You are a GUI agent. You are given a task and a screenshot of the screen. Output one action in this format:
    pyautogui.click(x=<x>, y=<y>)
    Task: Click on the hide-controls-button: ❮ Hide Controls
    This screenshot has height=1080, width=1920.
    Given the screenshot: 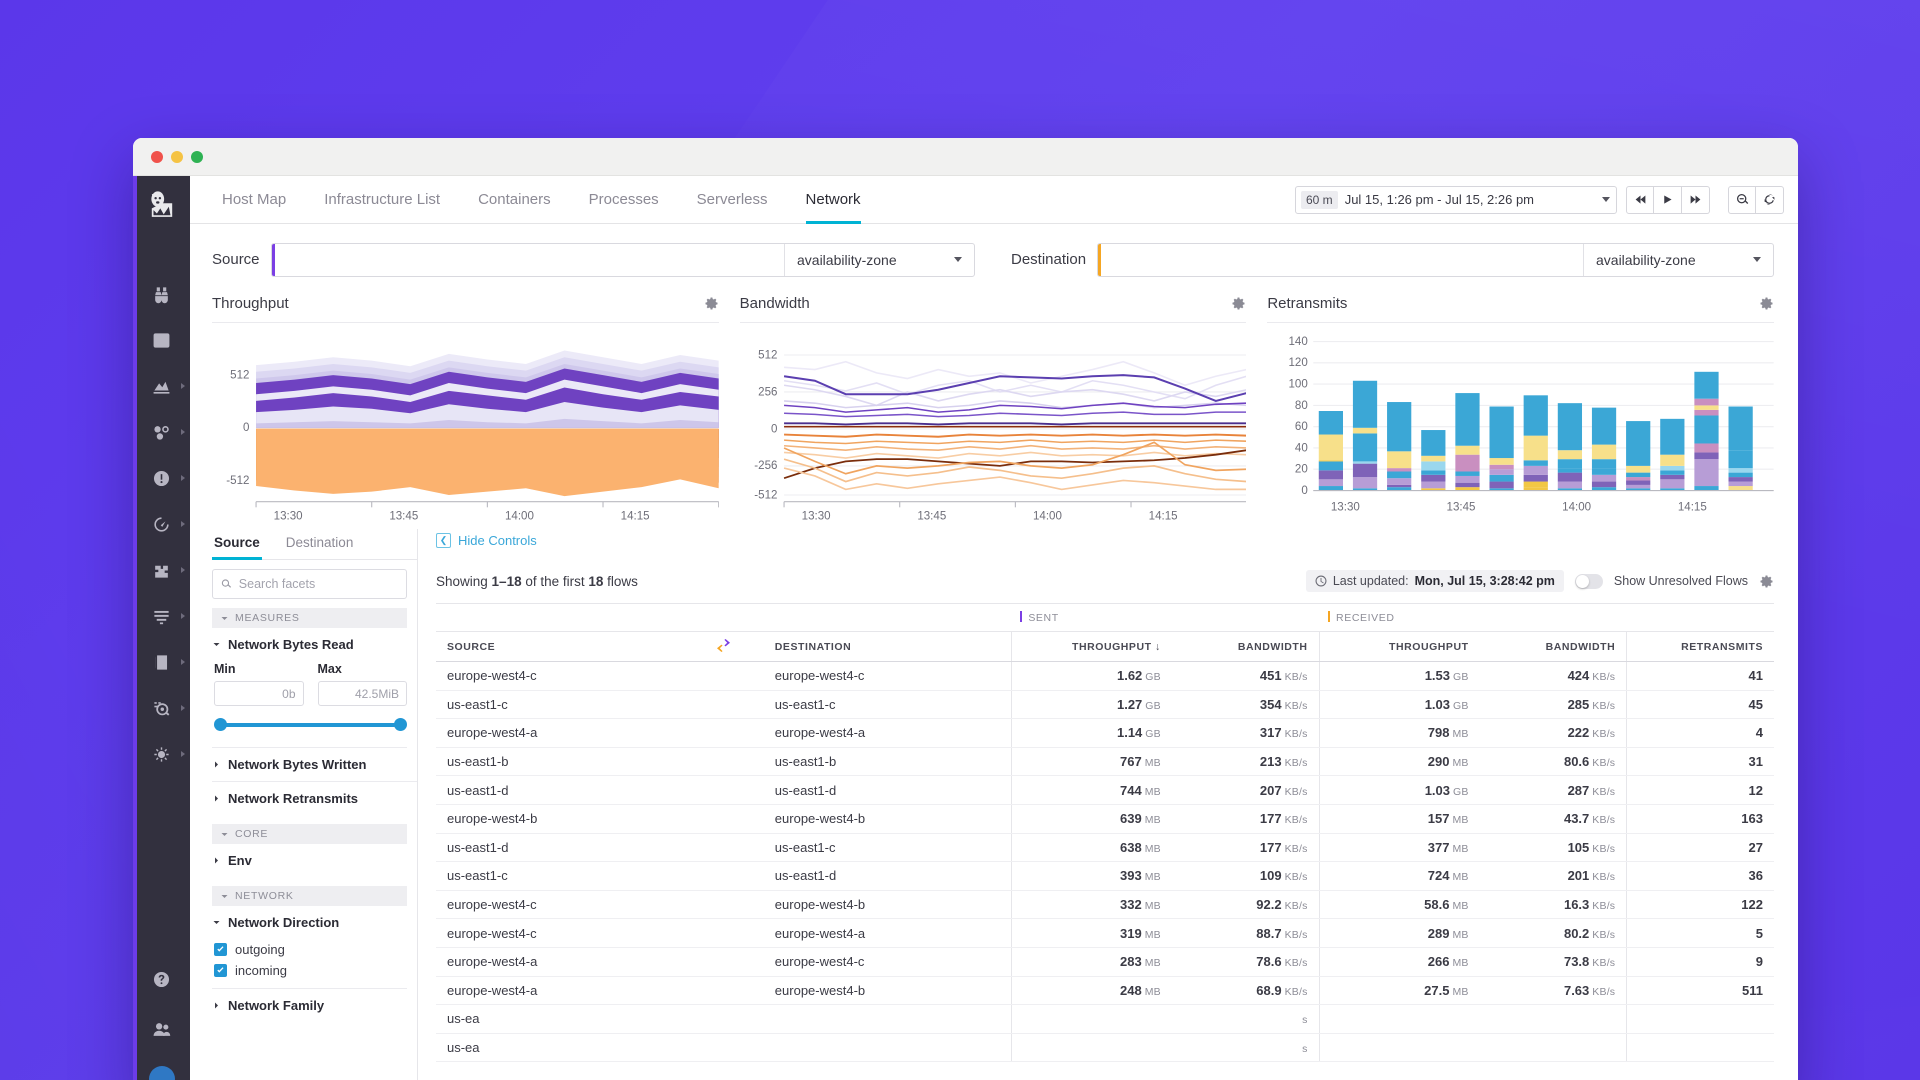 What is the action you would take?
    pyautogui.click(x=1105, y=538)
    